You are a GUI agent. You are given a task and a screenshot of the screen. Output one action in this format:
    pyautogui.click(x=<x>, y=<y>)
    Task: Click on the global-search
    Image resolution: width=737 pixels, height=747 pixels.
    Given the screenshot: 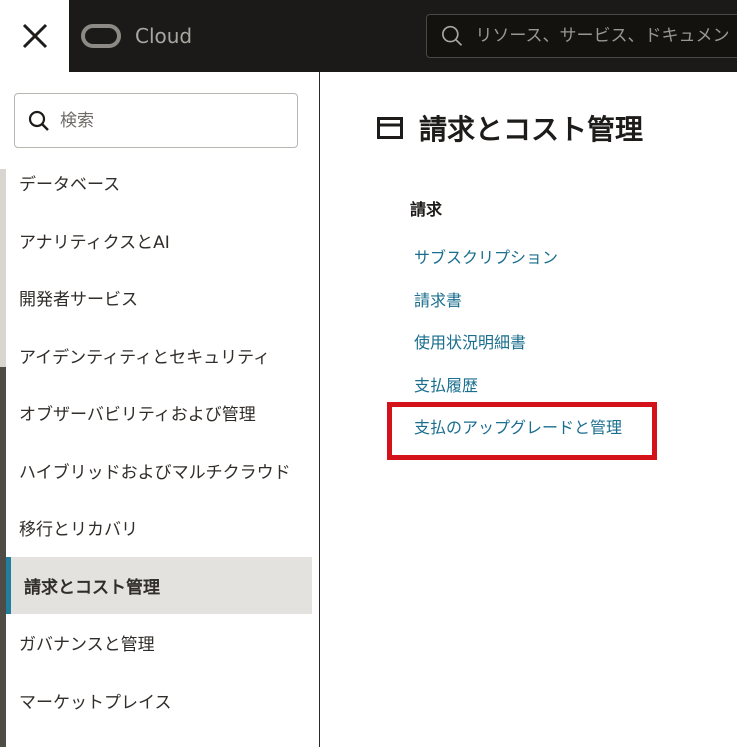 What is the action you would take?
    pyautogui.click(x=581, y=36)
    